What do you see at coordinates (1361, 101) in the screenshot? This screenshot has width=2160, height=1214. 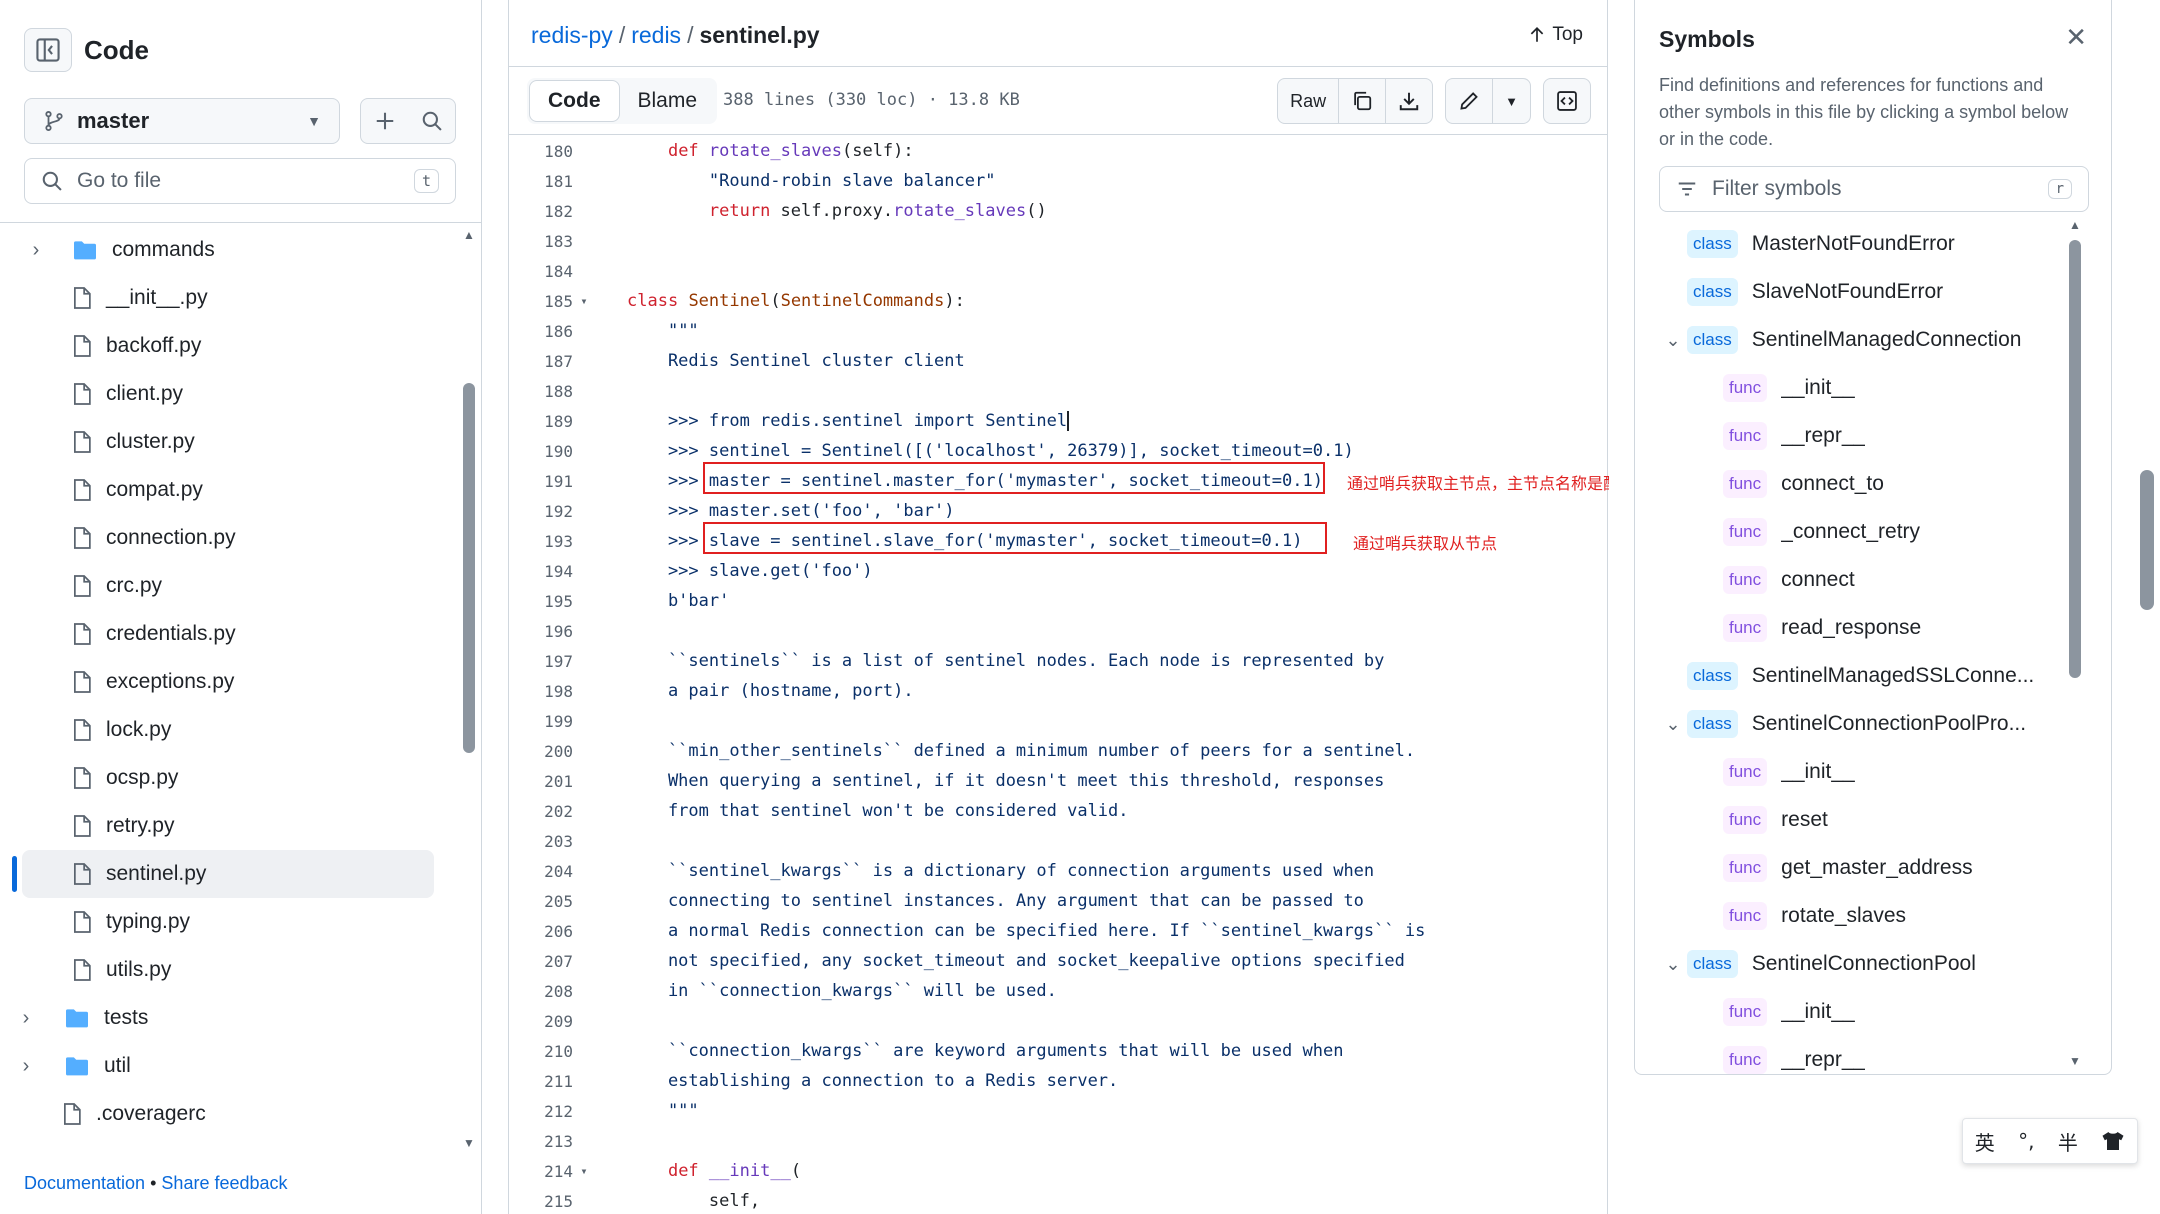 I see `copy-button` at bounding box center [1361, 101].